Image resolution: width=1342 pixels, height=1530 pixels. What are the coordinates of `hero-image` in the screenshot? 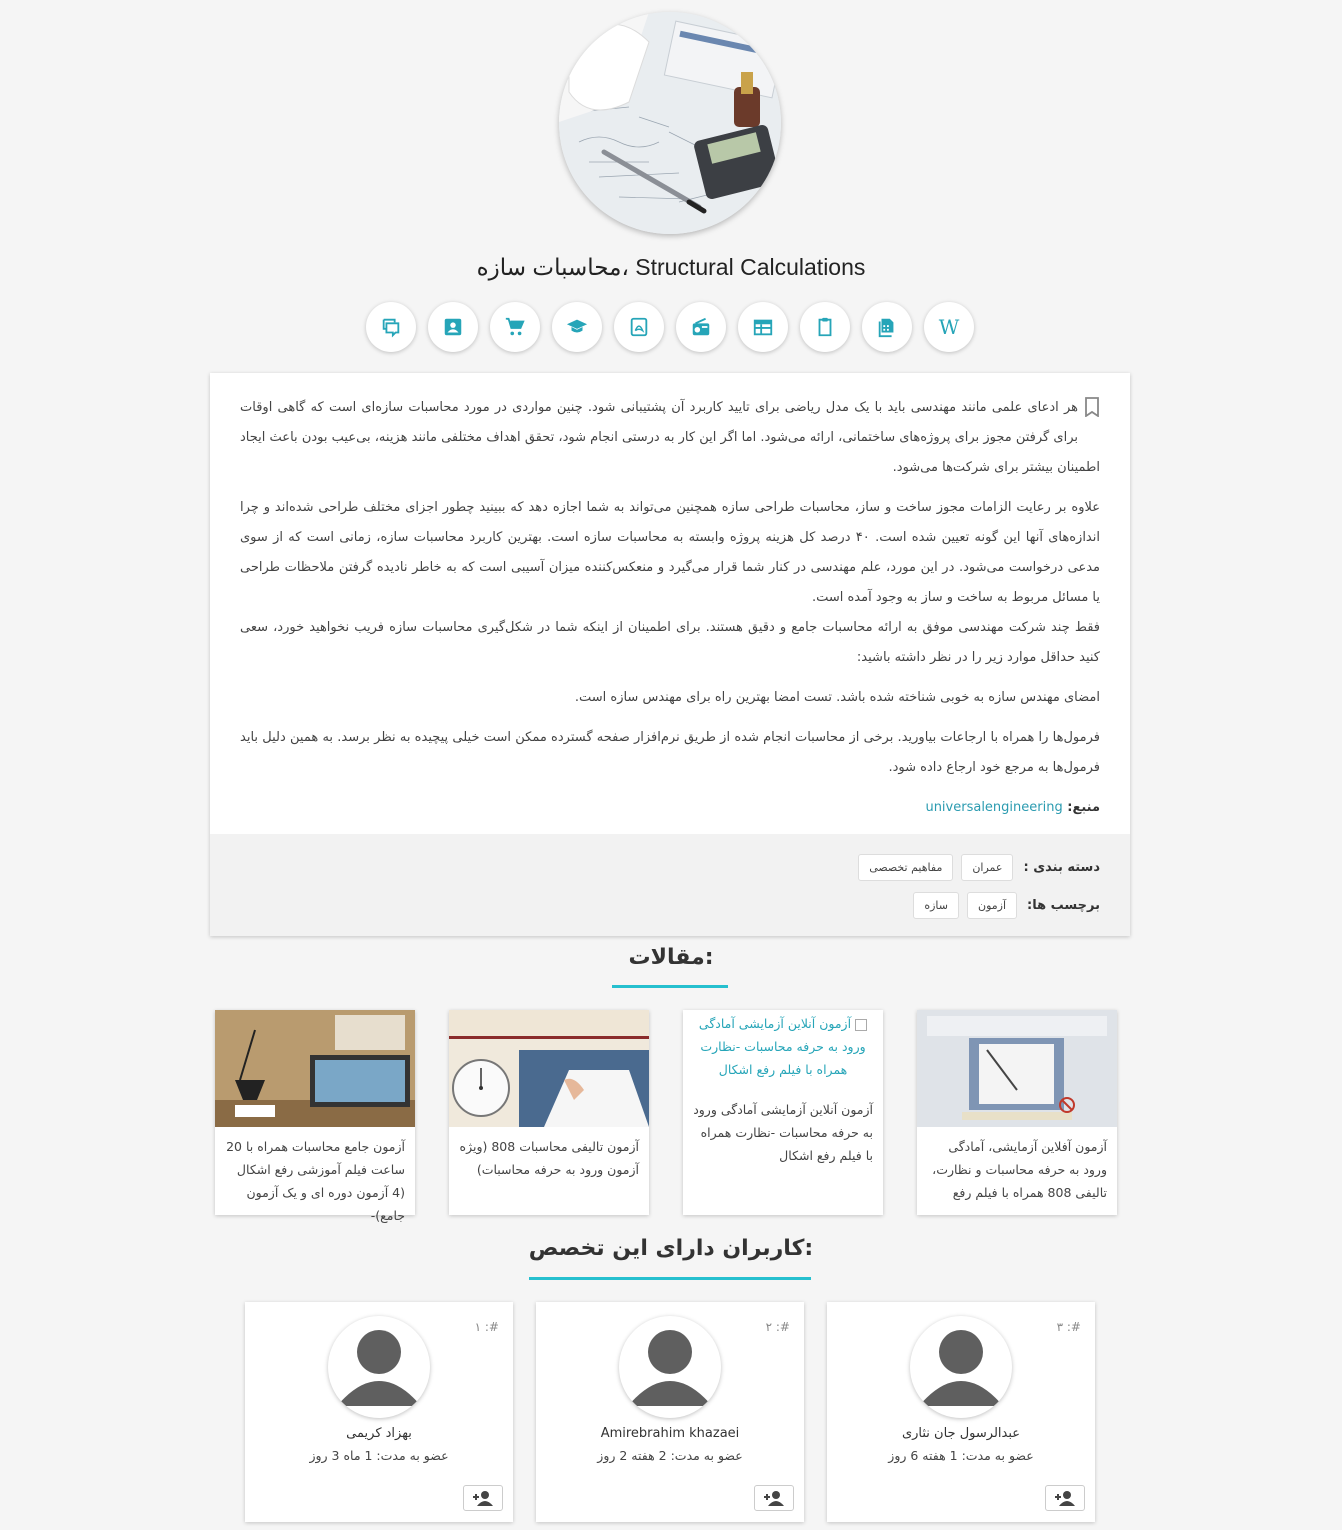 It's located at (670, 123).